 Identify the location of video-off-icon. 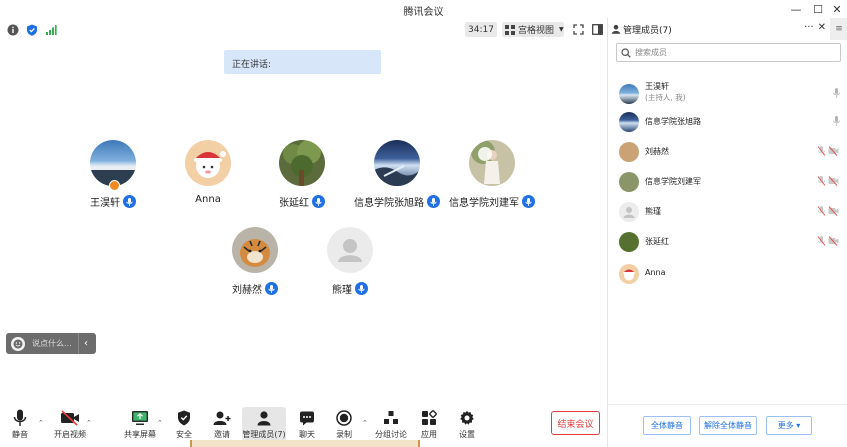
(70, 418).